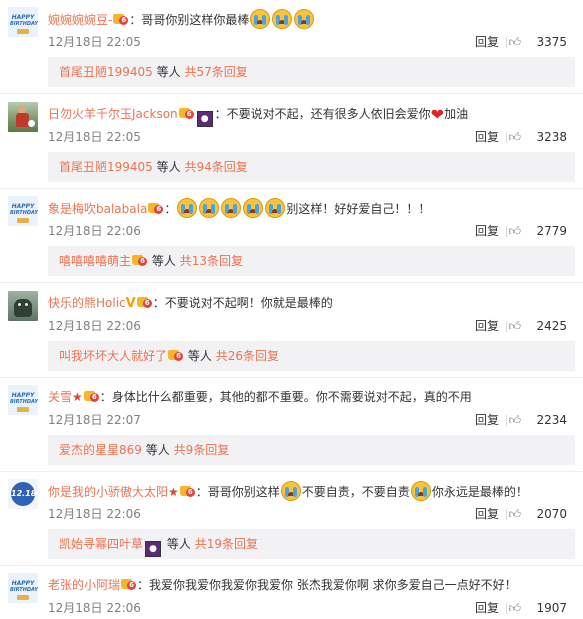  I want to click on like-button: 👍︎ 3375, so click(537, 42).